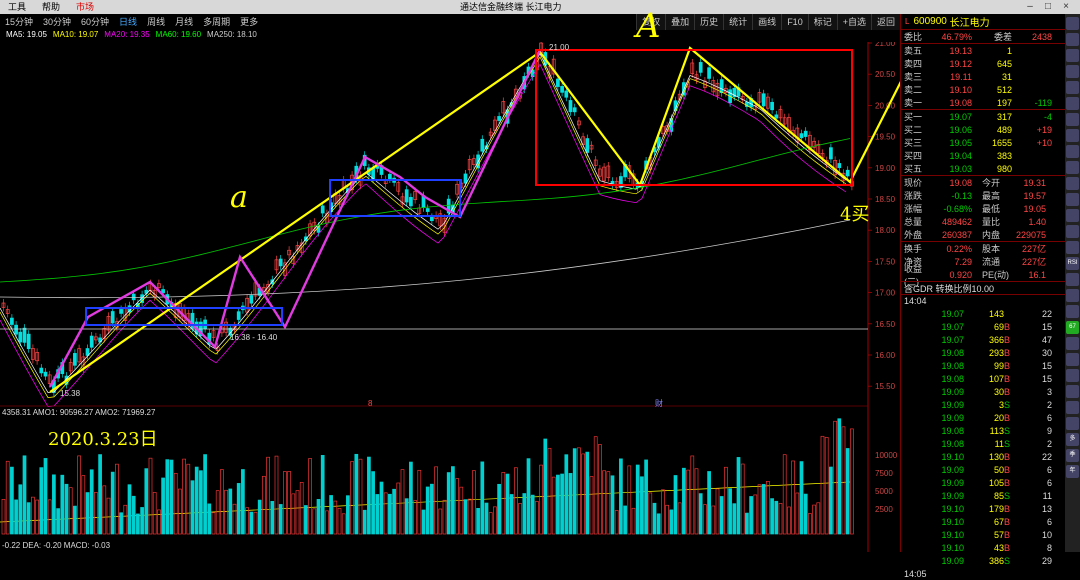 Image resolution: width=1080 pixels, height=580 pixels. Describe the element at coordinates (1046, 534) in the screenshot. I see `tick-count: 10` at that location.